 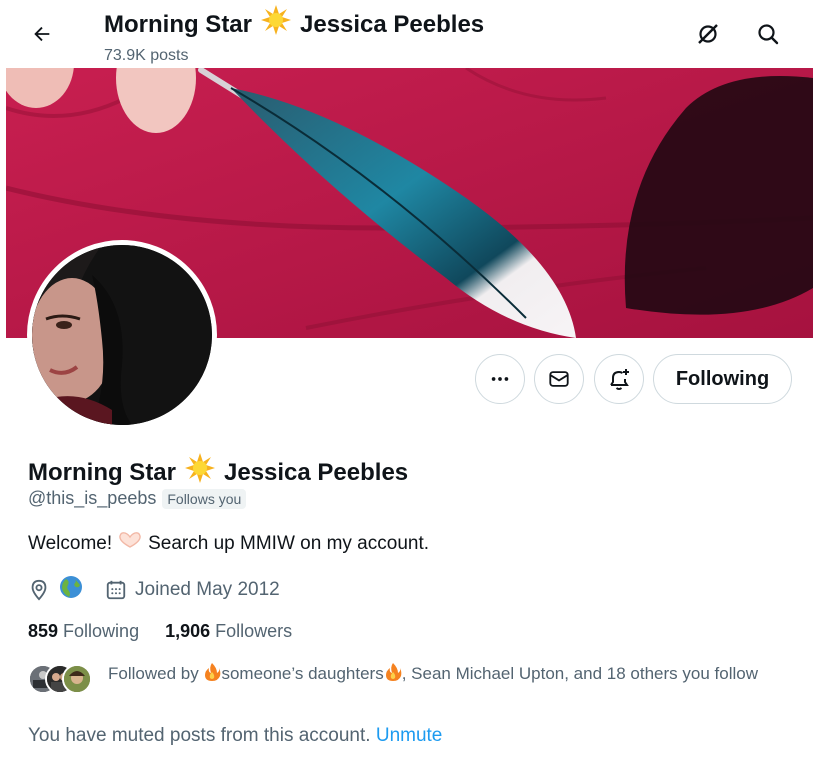 I want to click on joined-date: Joined May 2012, so click(x=207, y=589).